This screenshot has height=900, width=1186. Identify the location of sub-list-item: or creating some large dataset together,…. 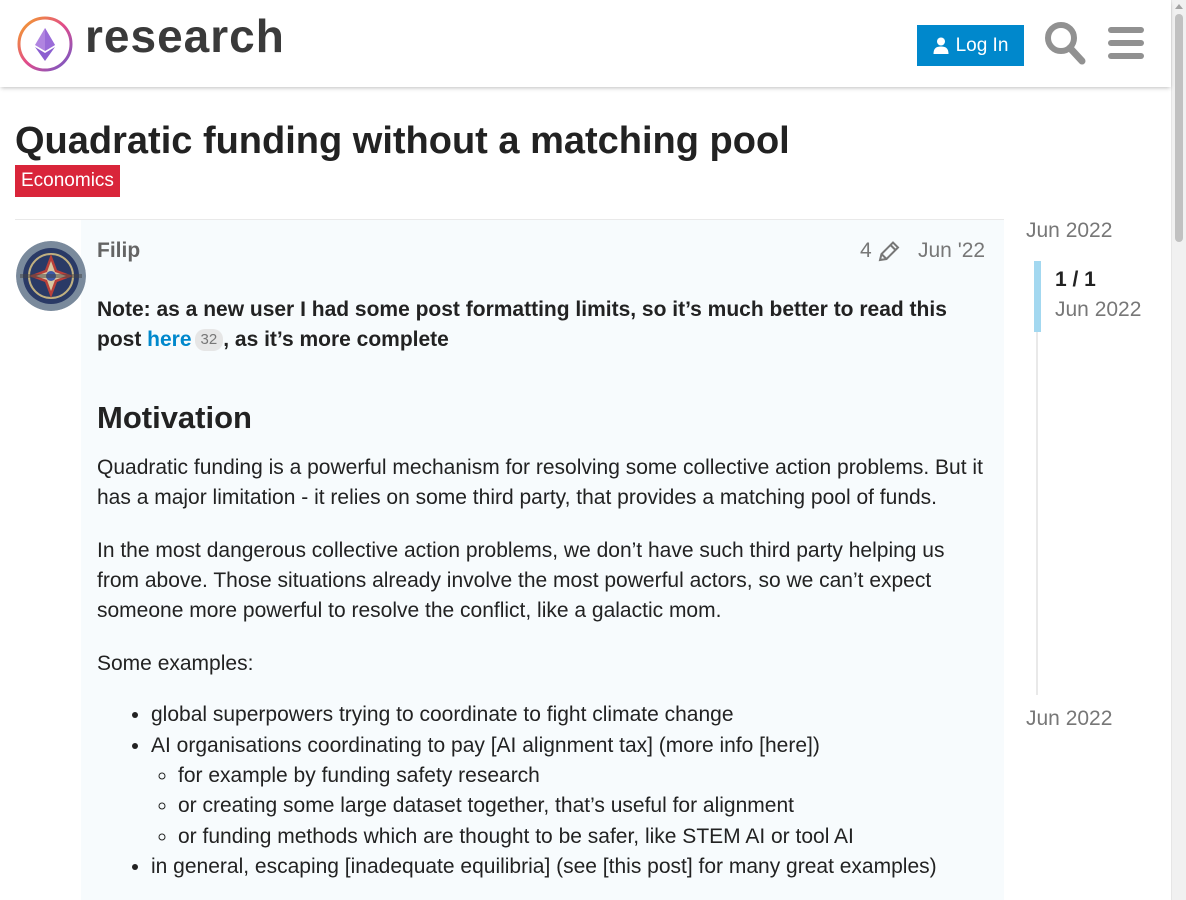
(585, 806).